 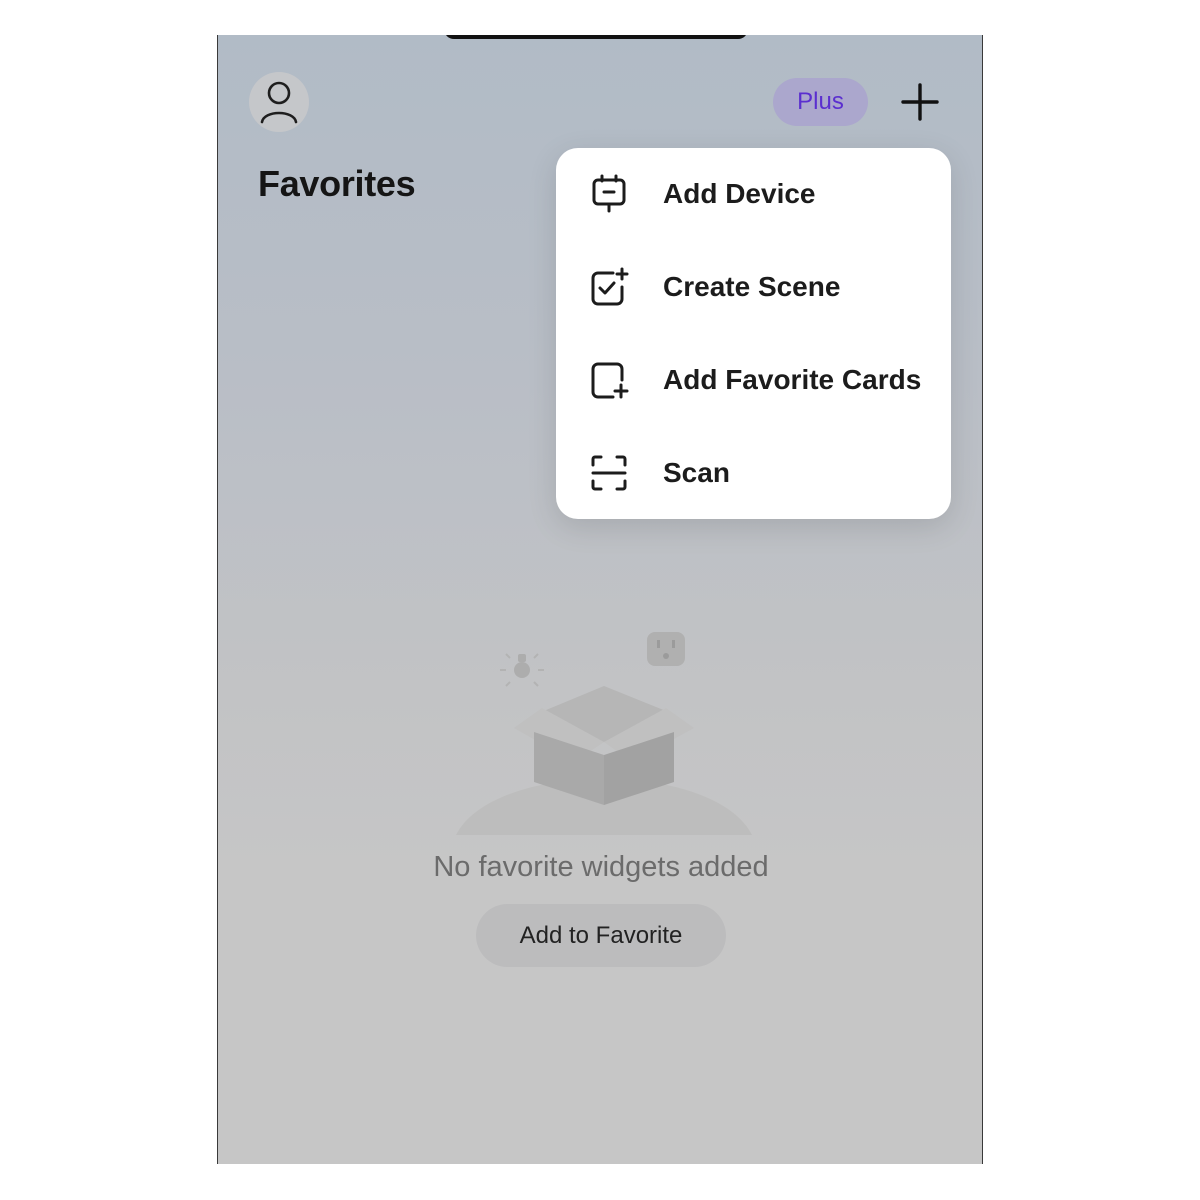 I want to click on menu-item-label: Create Scene, so click(x=752, y=286).